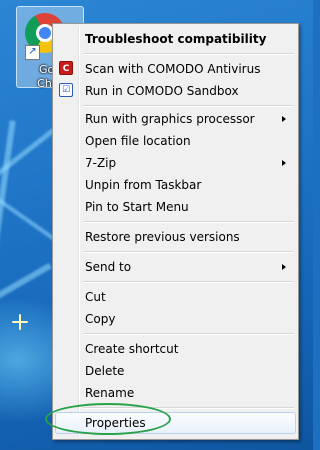  What do you see at coordinates (175, 393) in the screenshot?
I see `menu-item-rename: Rename` at bounding box center [175, 393].